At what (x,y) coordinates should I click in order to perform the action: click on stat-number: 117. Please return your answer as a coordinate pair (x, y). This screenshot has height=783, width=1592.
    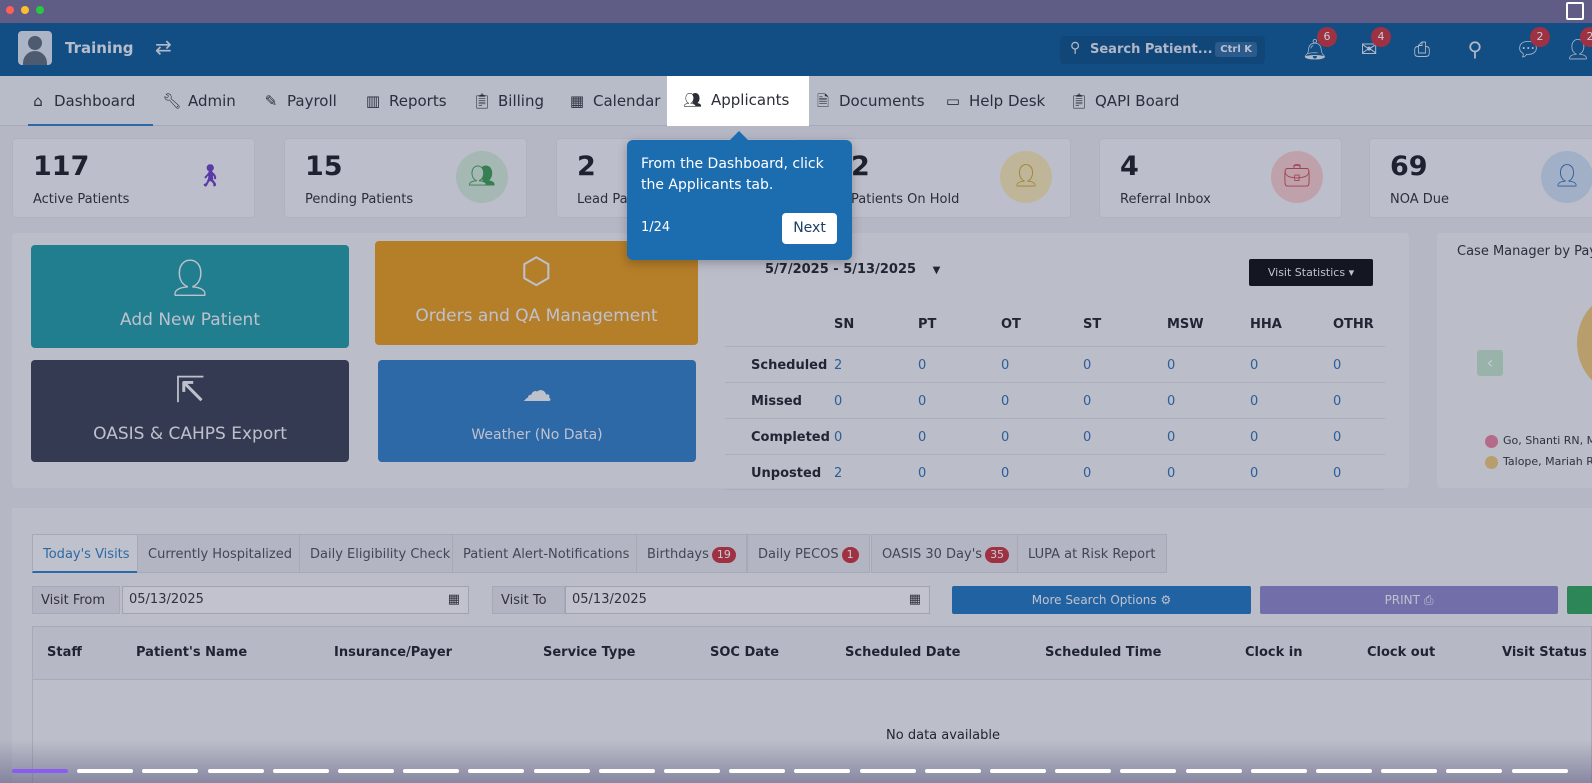
    Looking at the image, I should click on (61, 166).